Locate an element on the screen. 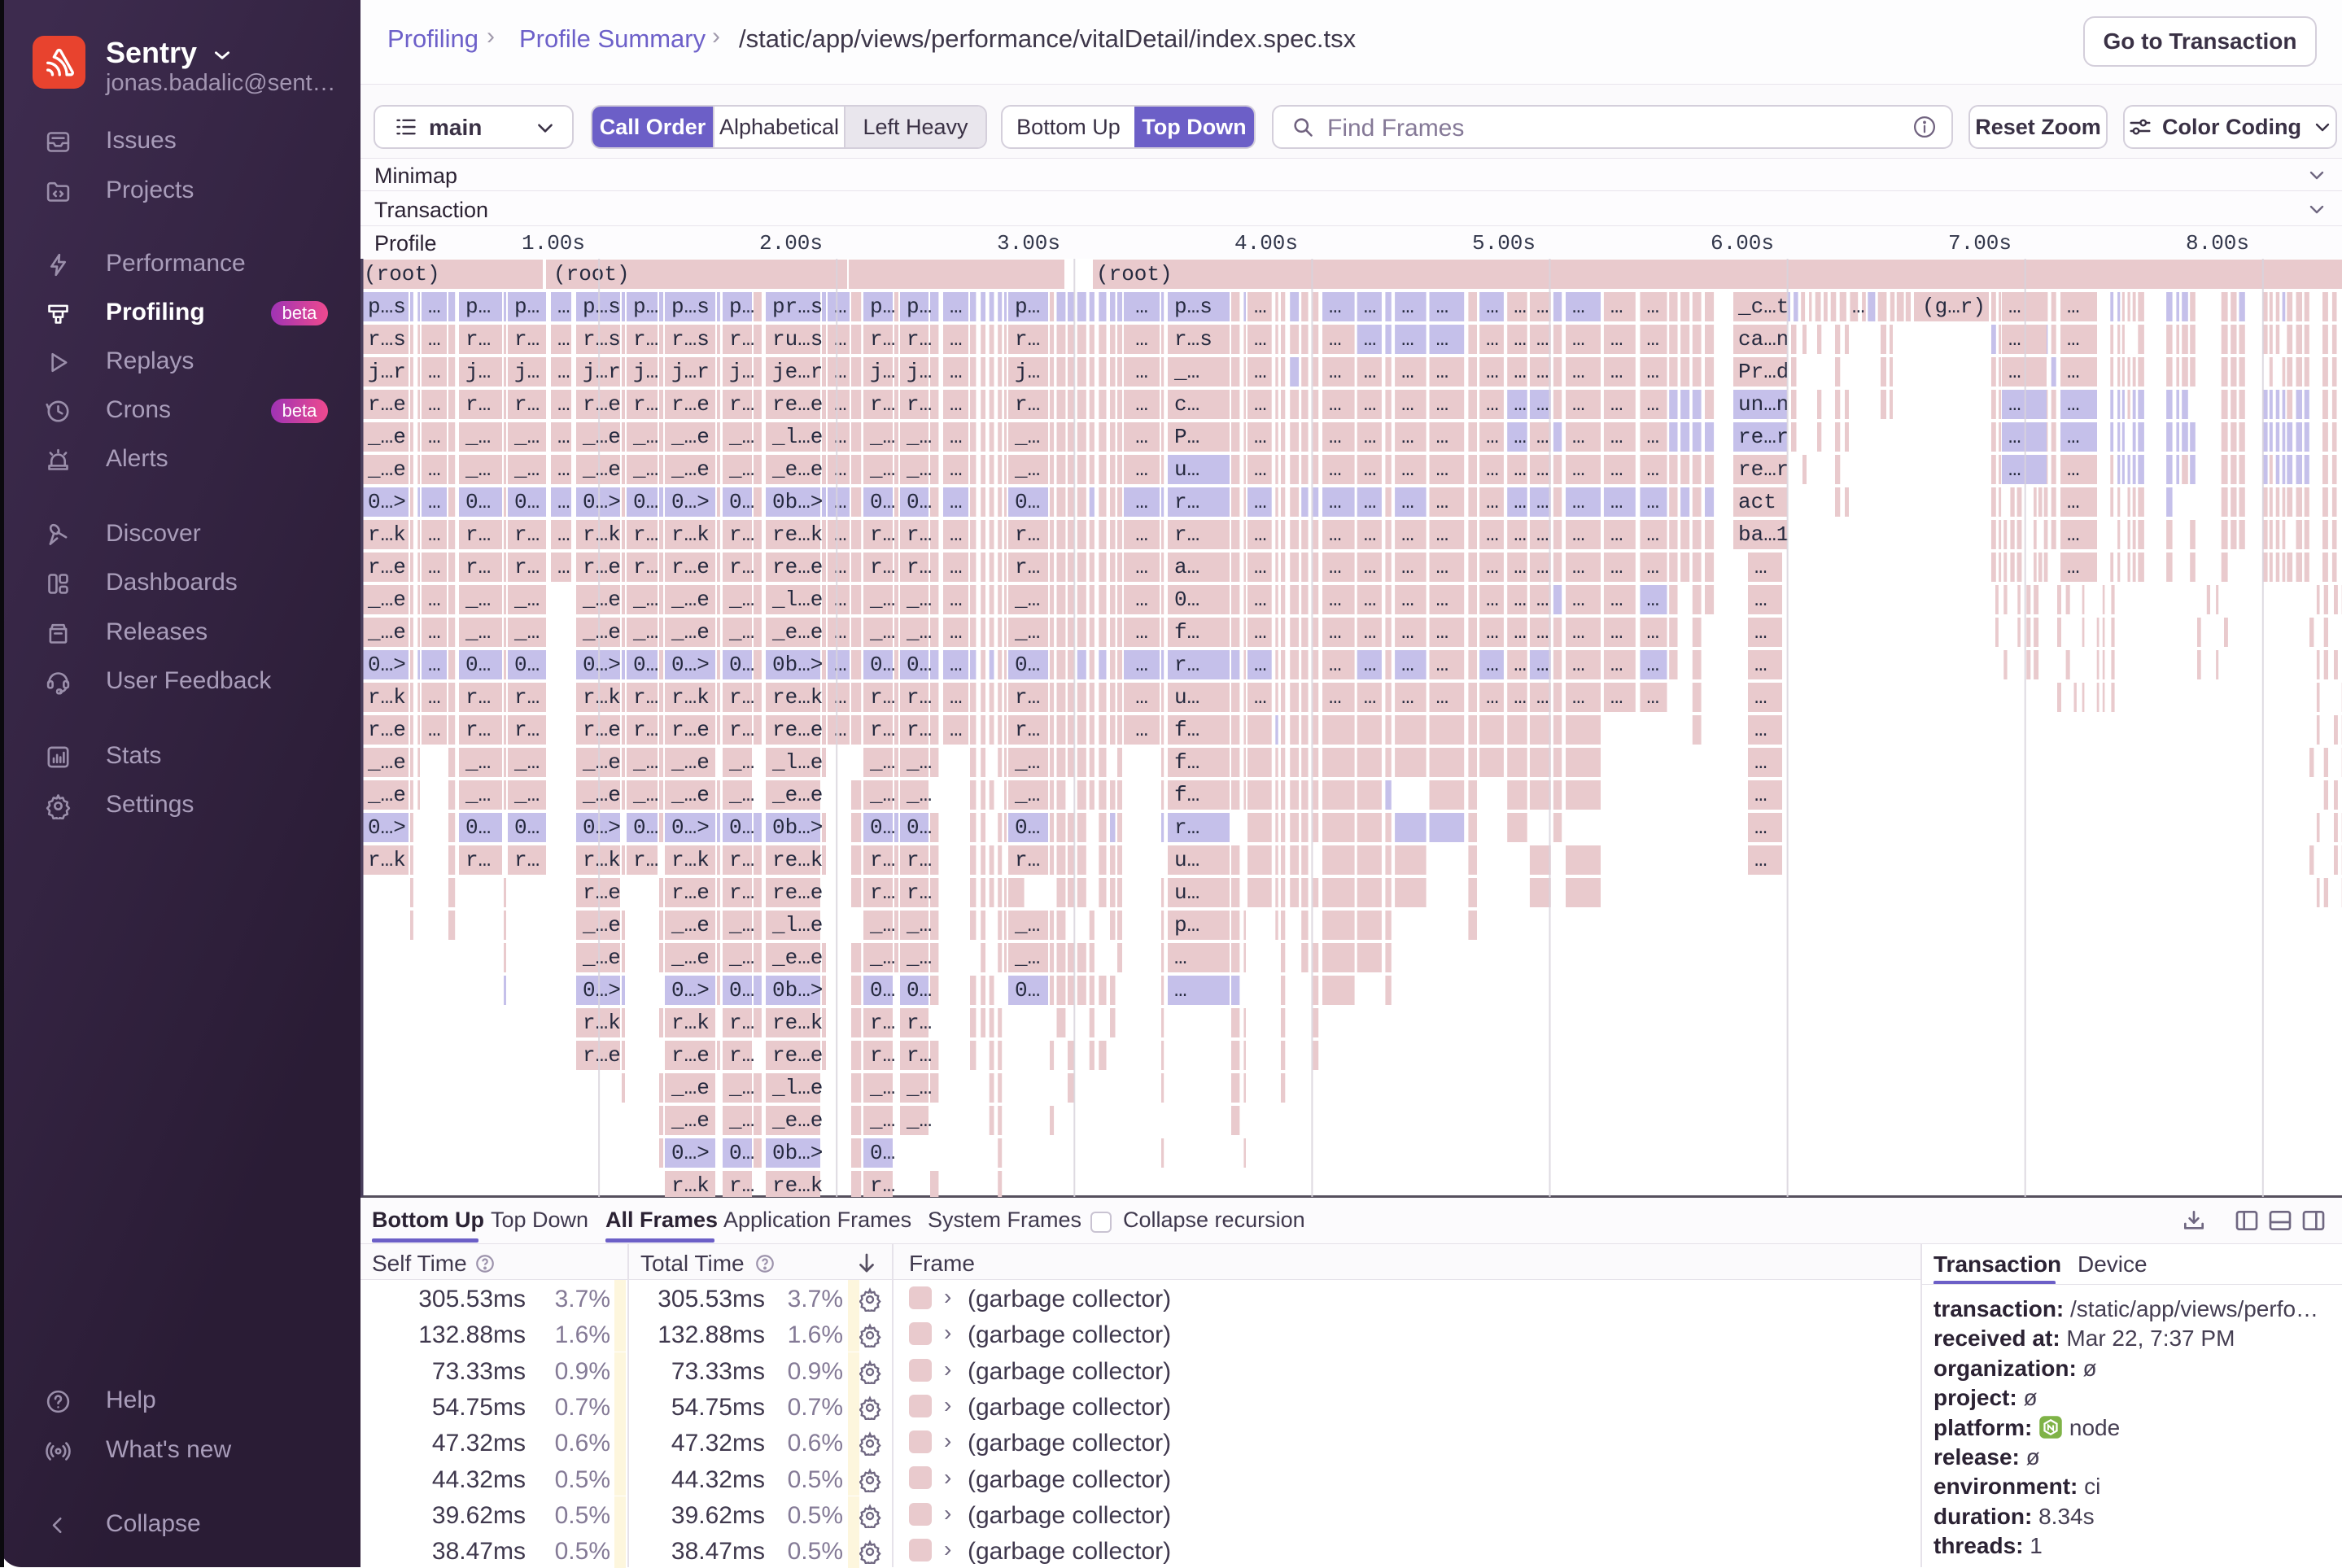 This screenshot has width=2342, height=1568. svg-text: (root) is located at coordinates (1134, 274).